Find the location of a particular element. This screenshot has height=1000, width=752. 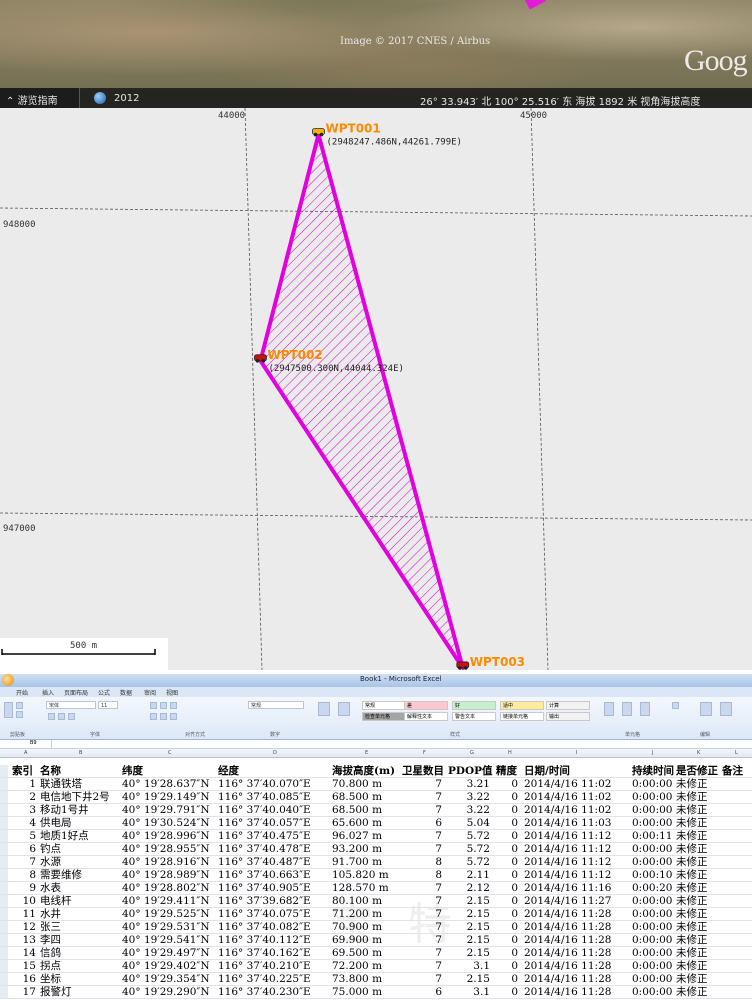

table-cell: 2014/4/16 11:16 is located at coordinates (567, 888).